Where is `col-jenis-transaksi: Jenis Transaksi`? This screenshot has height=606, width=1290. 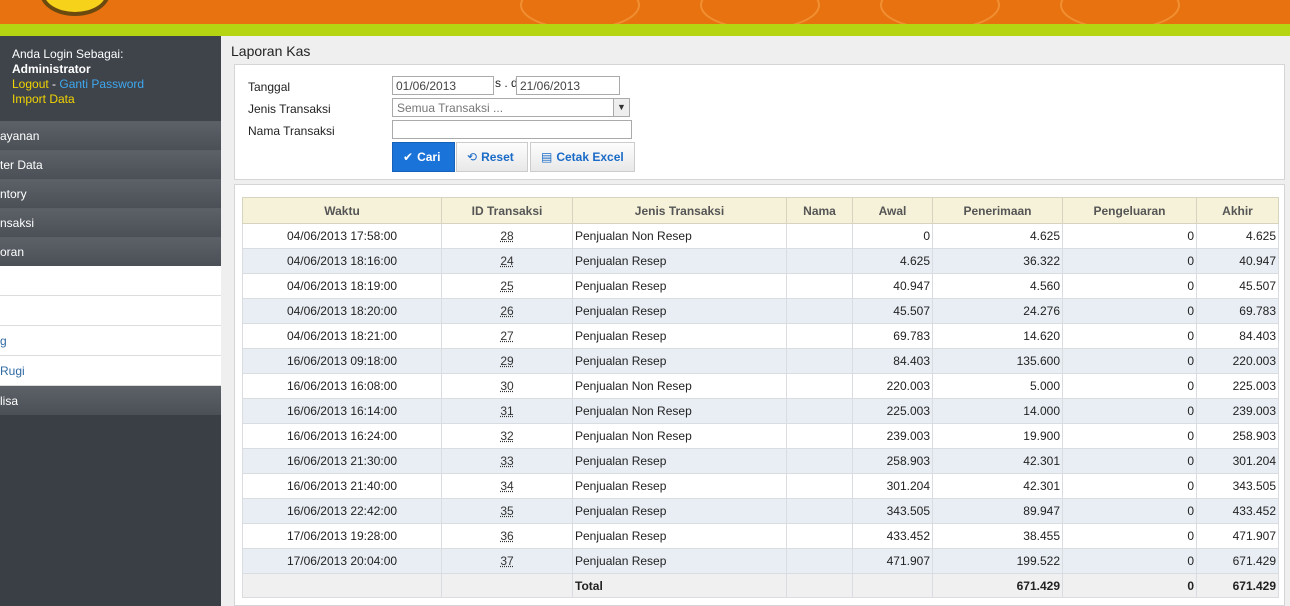
col-jenis-transaksi: Jenis Transaksi is located at coordinates (679, 210).